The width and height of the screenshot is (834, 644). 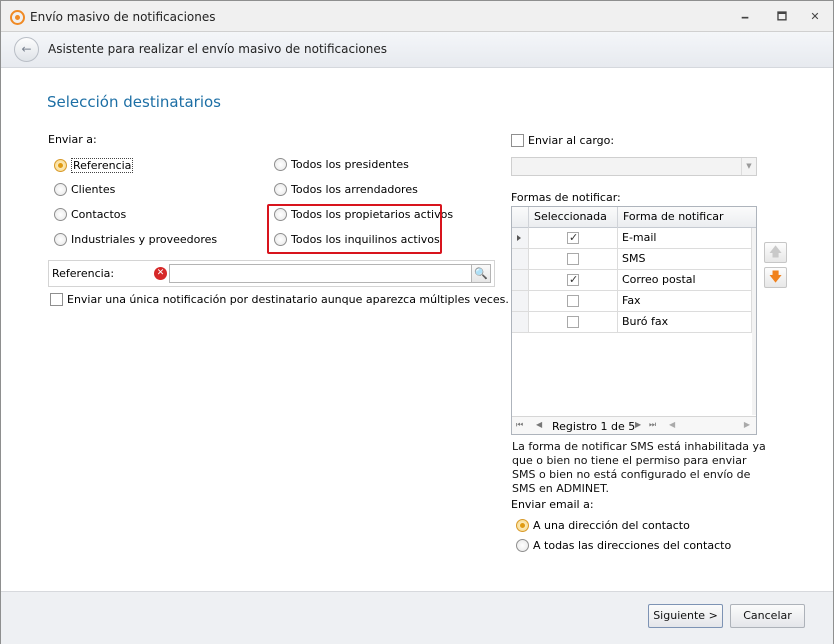 I want to click on grid-navigator: ⏮ ◀ Registro 1 de 5 ▶ ⏭ ◀ ▶, so click(x=634, y=425).